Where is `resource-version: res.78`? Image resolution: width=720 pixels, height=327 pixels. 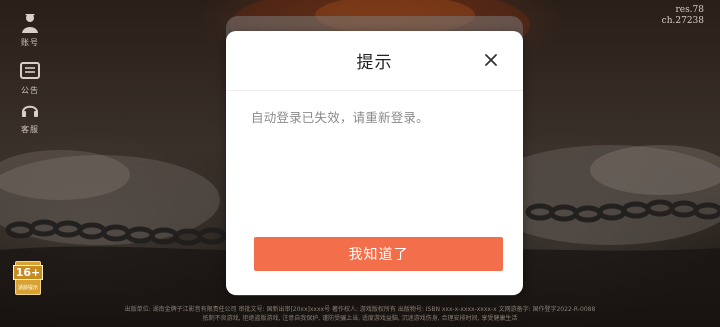 resource-version: res.78 is located at coordinates (689, 10).